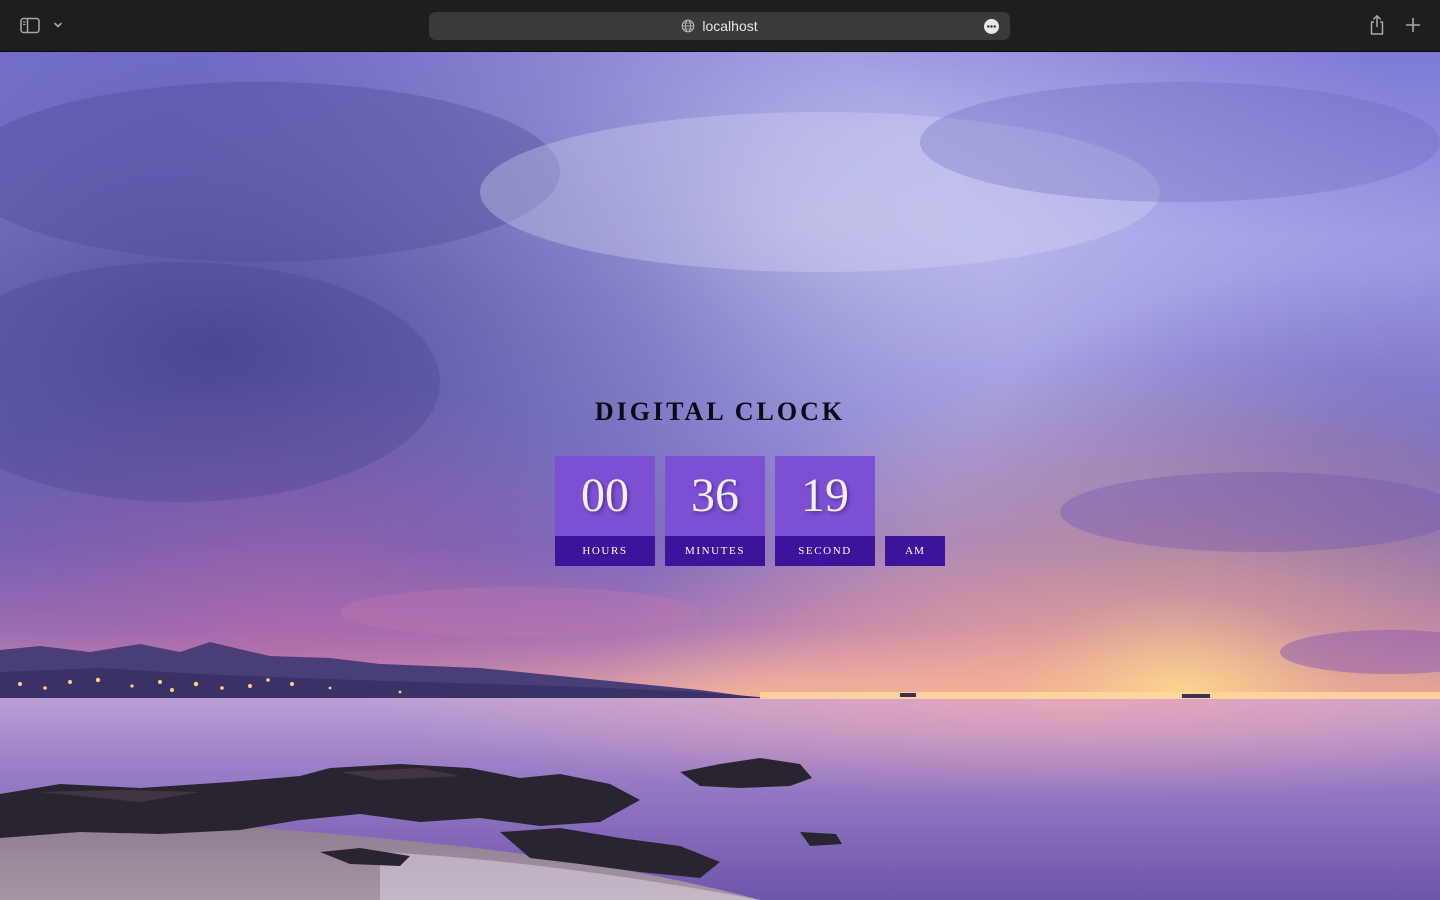  What do you see at coordinates (30, 25) in the screenshot?
I see `sidebar-icon` at bounding box center [30, 25].